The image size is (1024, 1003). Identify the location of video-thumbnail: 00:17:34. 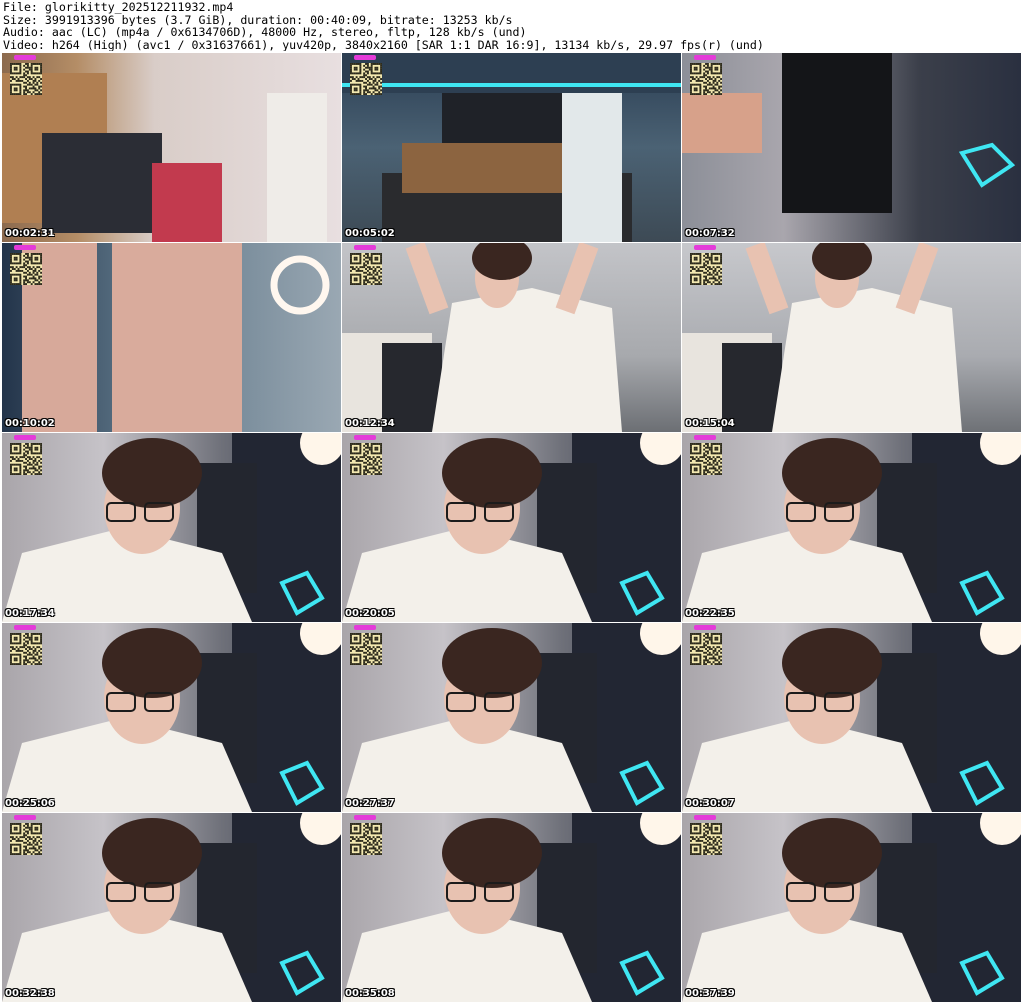
(171, 527).